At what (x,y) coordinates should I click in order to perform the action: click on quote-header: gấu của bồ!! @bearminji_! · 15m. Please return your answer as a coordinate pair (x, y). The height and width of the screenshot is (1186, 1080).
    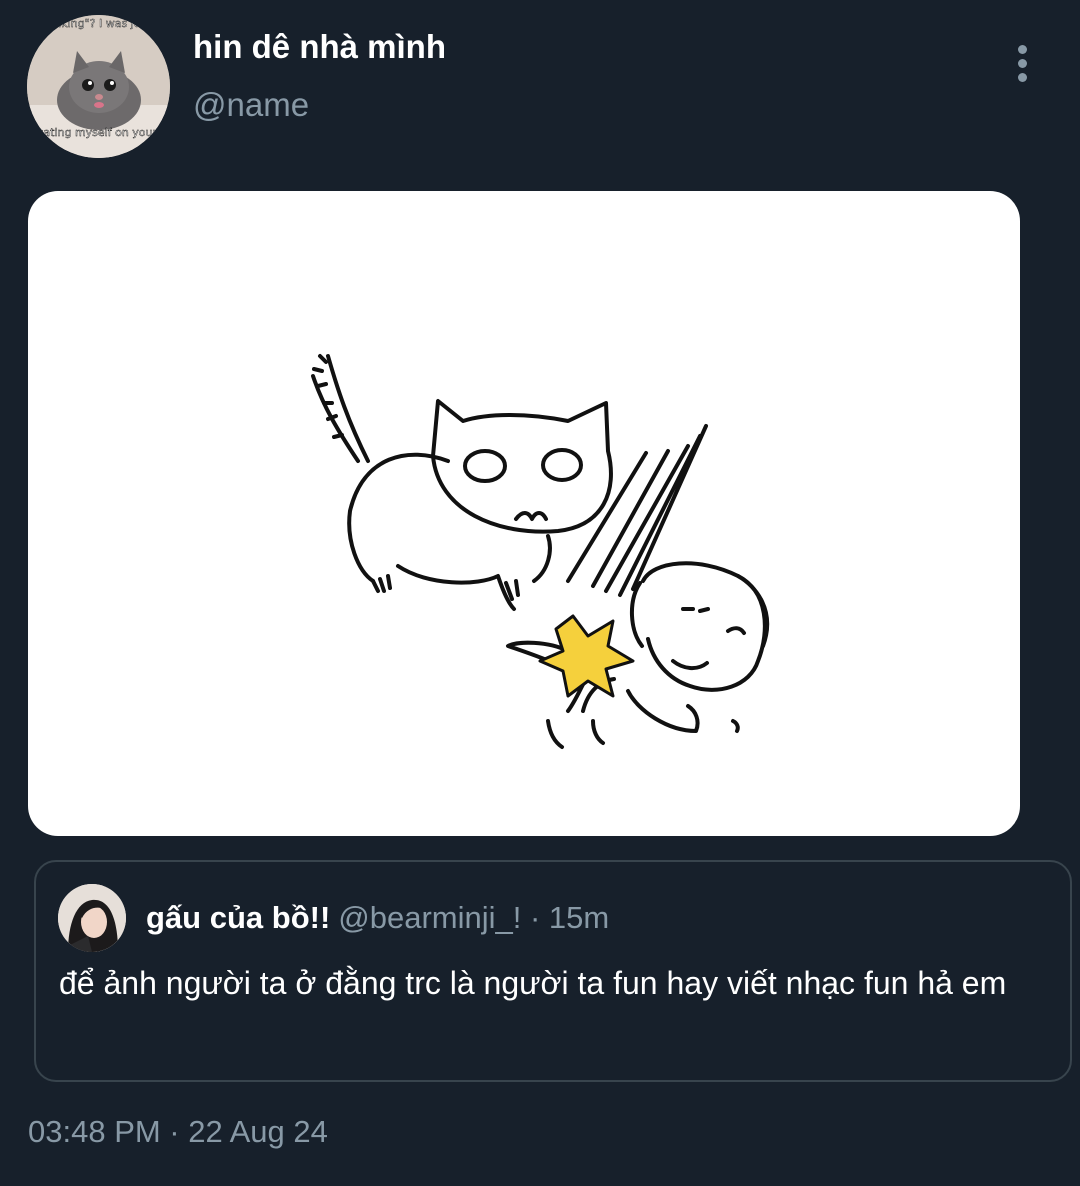
    Looking at the image, I should click on (377, 918).